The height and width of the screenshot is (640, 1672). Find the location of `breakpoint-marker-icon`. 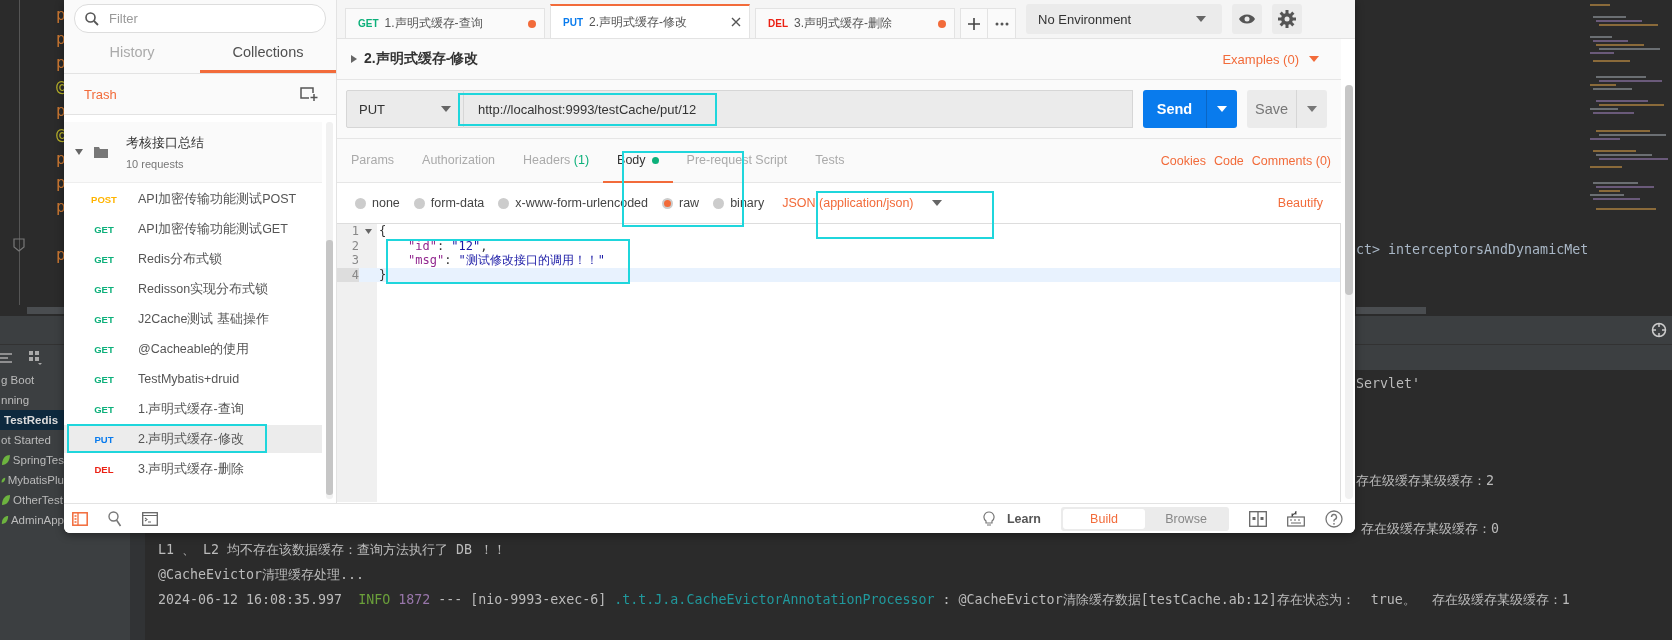

breakpoint-marker-icon is located at coordinates (19, 245).